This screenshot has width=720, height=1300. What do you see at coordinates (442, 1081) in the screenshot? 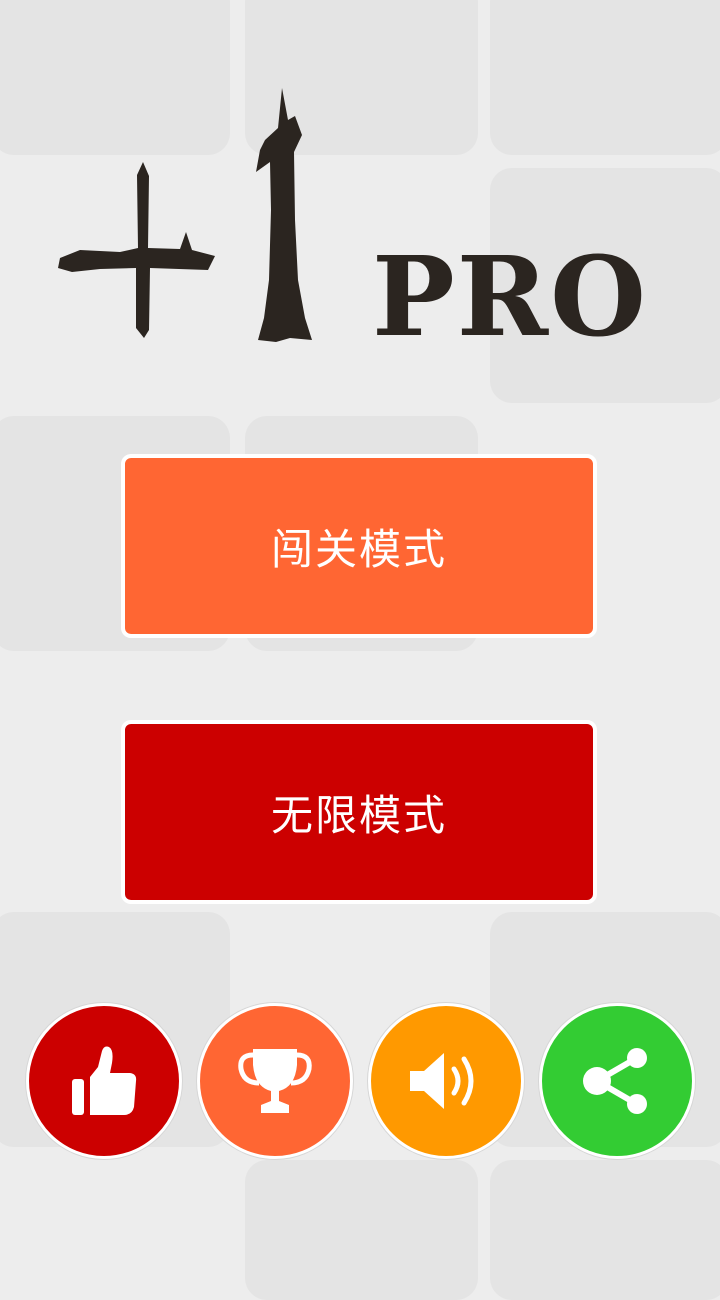
I see `speaker-icon` at bounding box center [442, 1081].